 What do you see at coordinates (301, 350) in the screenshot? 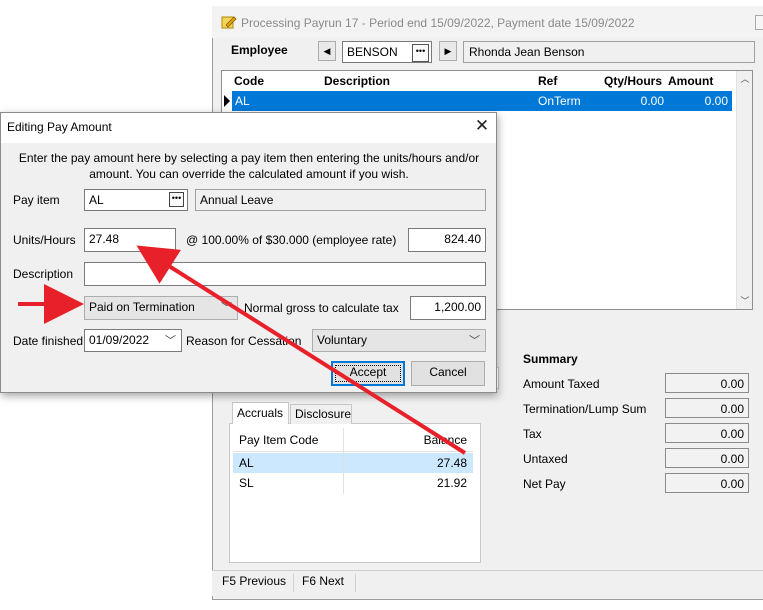
I see `arrow-to-units-field` at bounding box center [301, 350].